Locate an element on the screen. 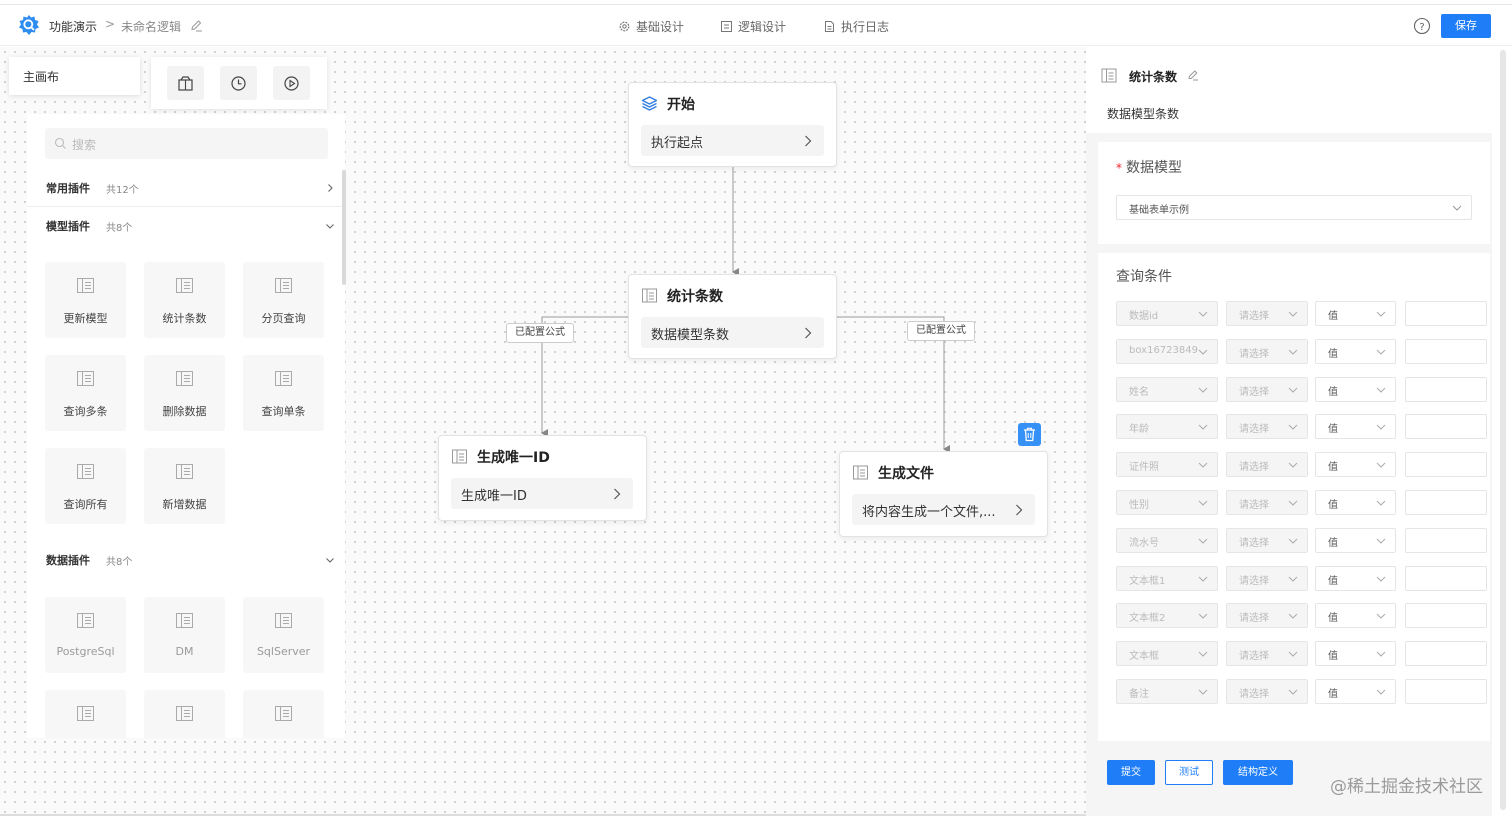 This screenshot has height=816, width=1512. clock-icon is located at coordinates (238, 83).